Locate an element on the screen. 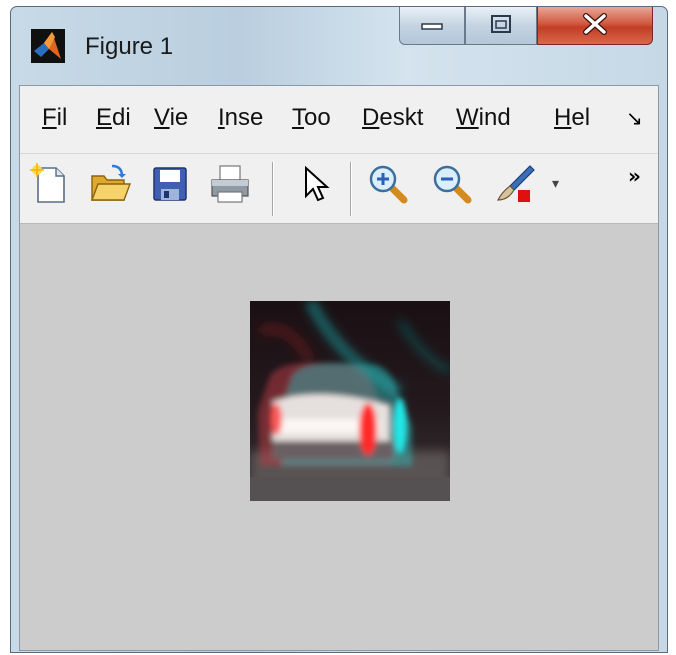 Image resolution: width=676 pixels, height=655 pixels. print-icon is located at coordinates (230, 187).